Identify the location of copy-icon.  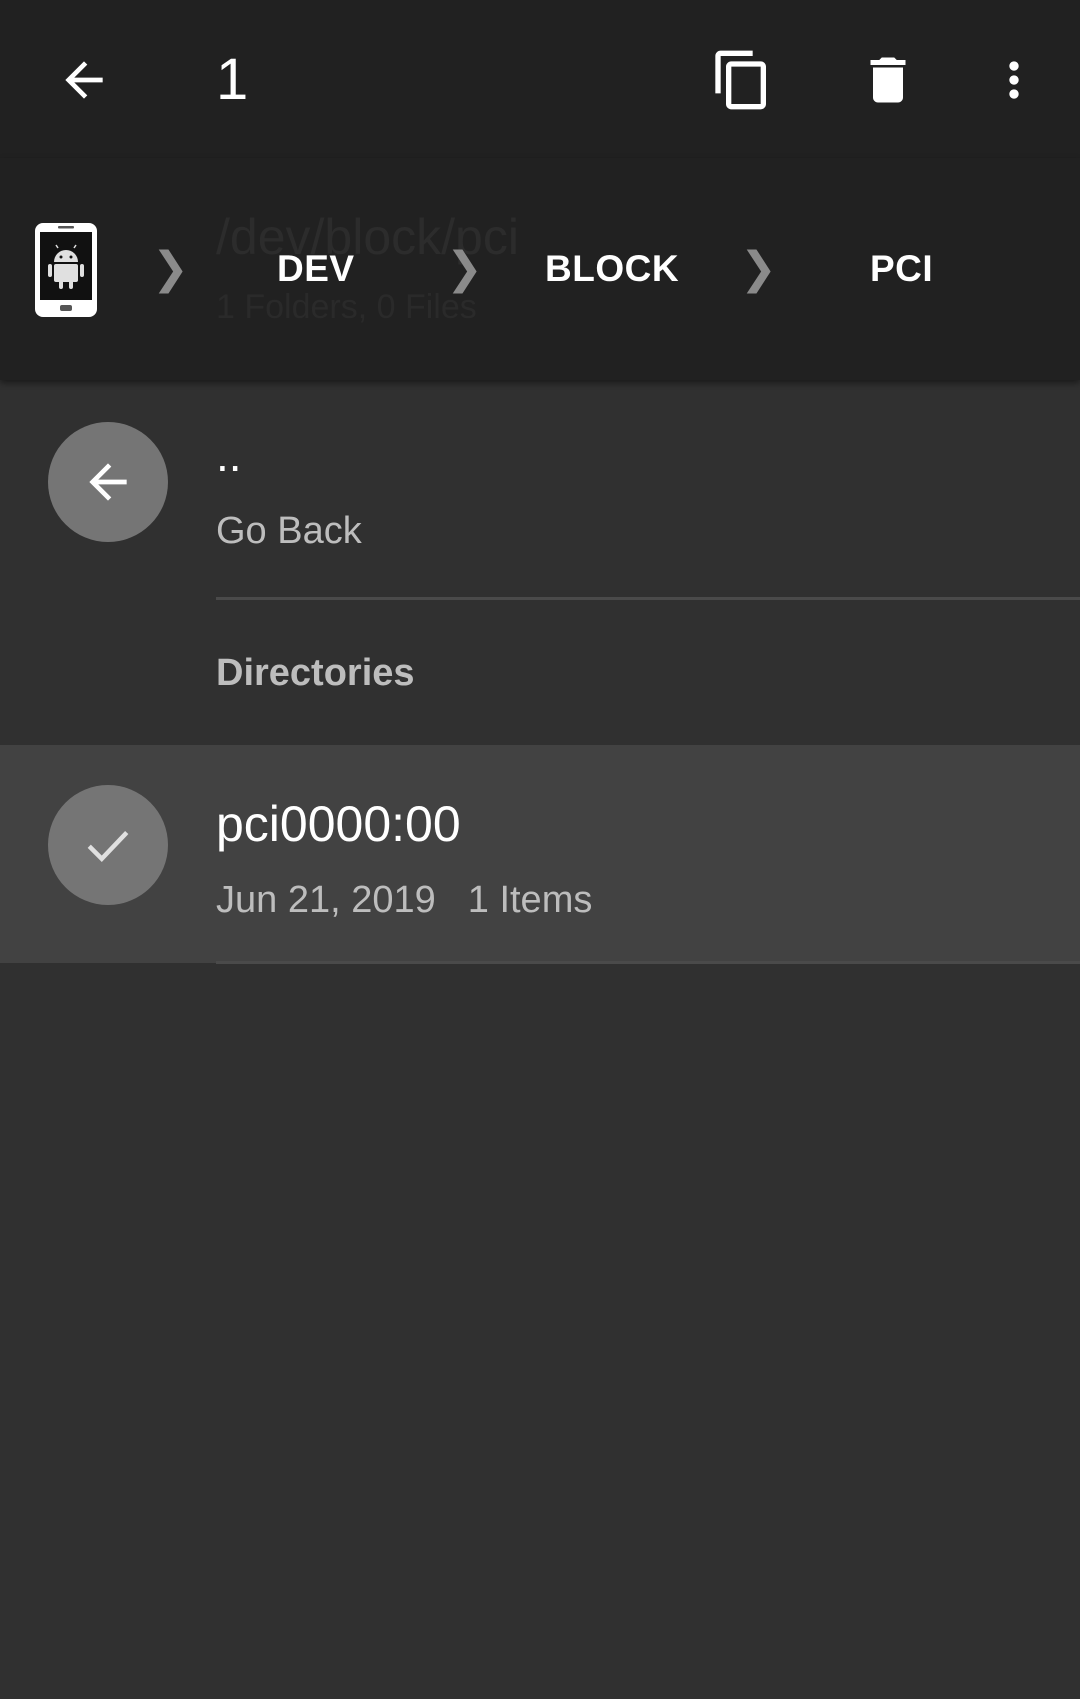
(740, 80).